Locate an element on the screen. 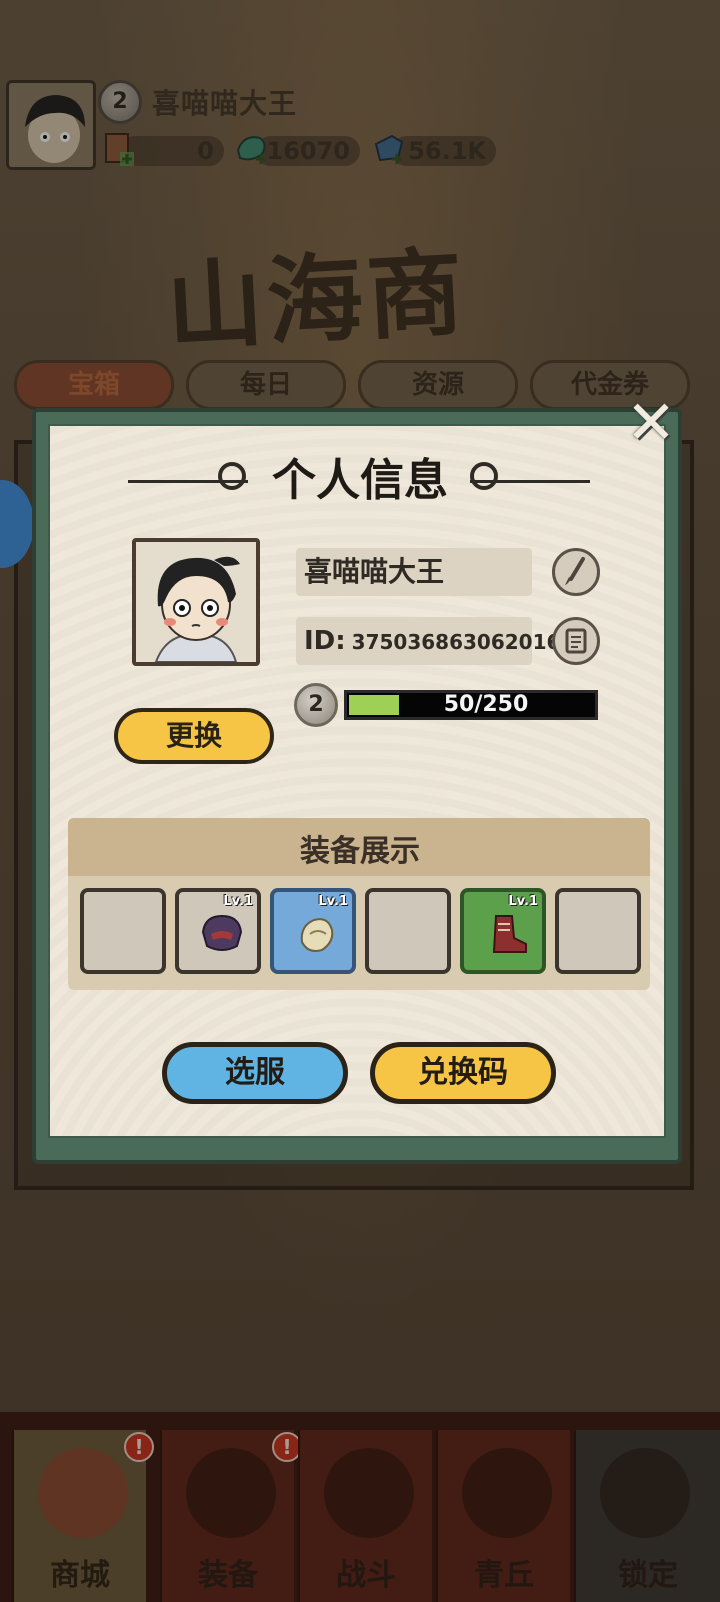 Image resolution: width=720 pixels, height=1602 pixels. xp-progress-text: 50/250 is located at coordinates (486, 704).